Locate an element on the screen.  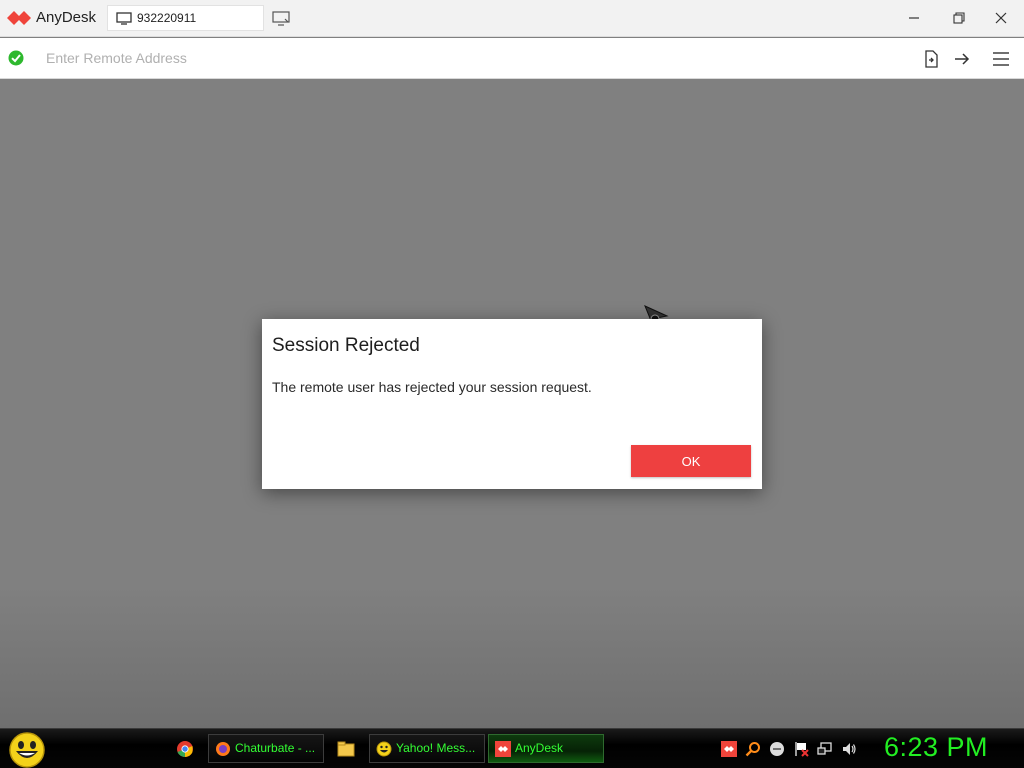
dialog-title: Session Rejected is located at coordinates (346, 345).